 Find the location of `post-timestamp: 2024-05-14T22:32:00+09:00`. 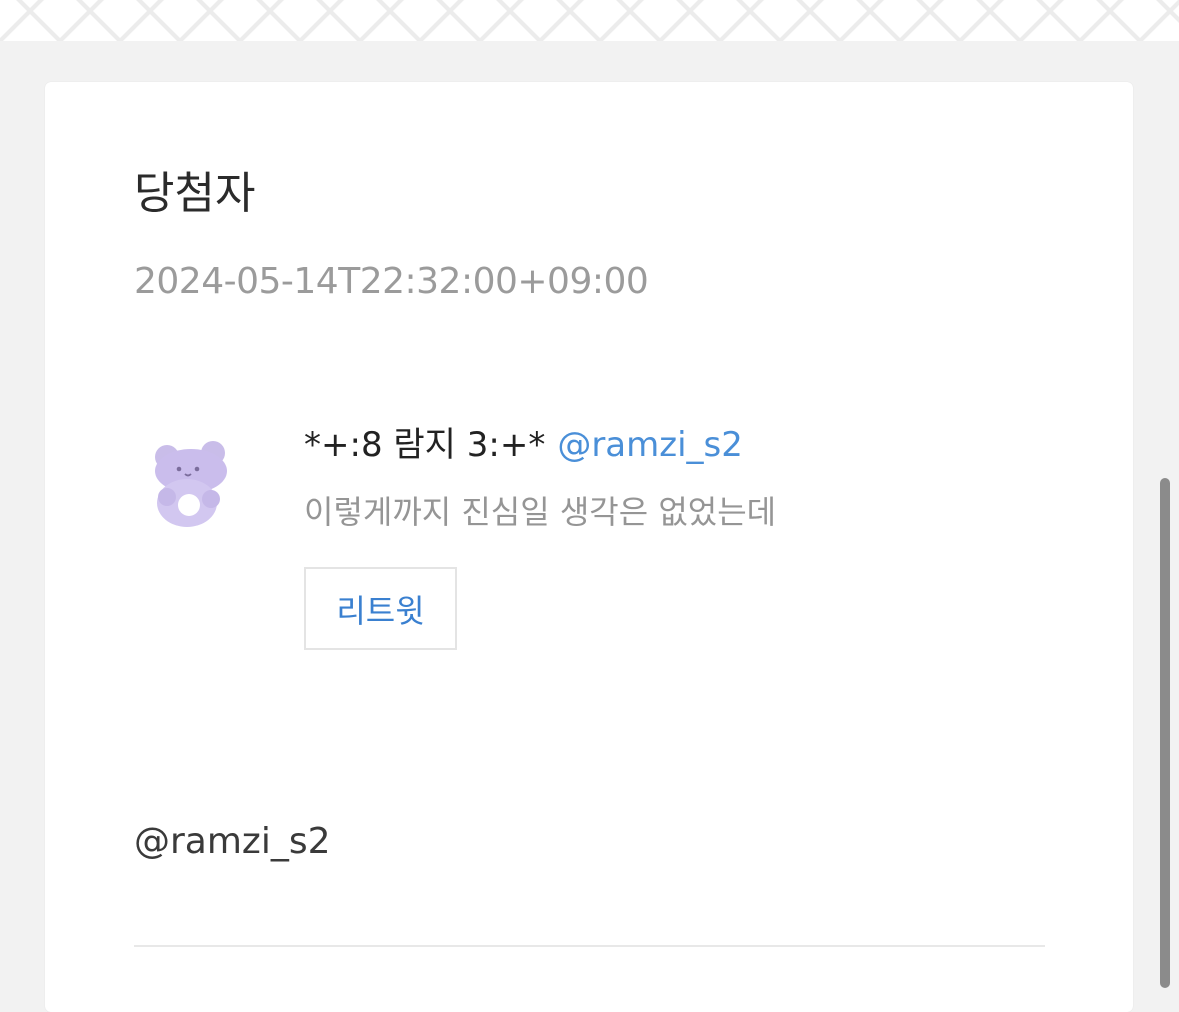

post-timestamp: 2024-05-14T22:32:00+09:00 is located at coordinates (391, 281).